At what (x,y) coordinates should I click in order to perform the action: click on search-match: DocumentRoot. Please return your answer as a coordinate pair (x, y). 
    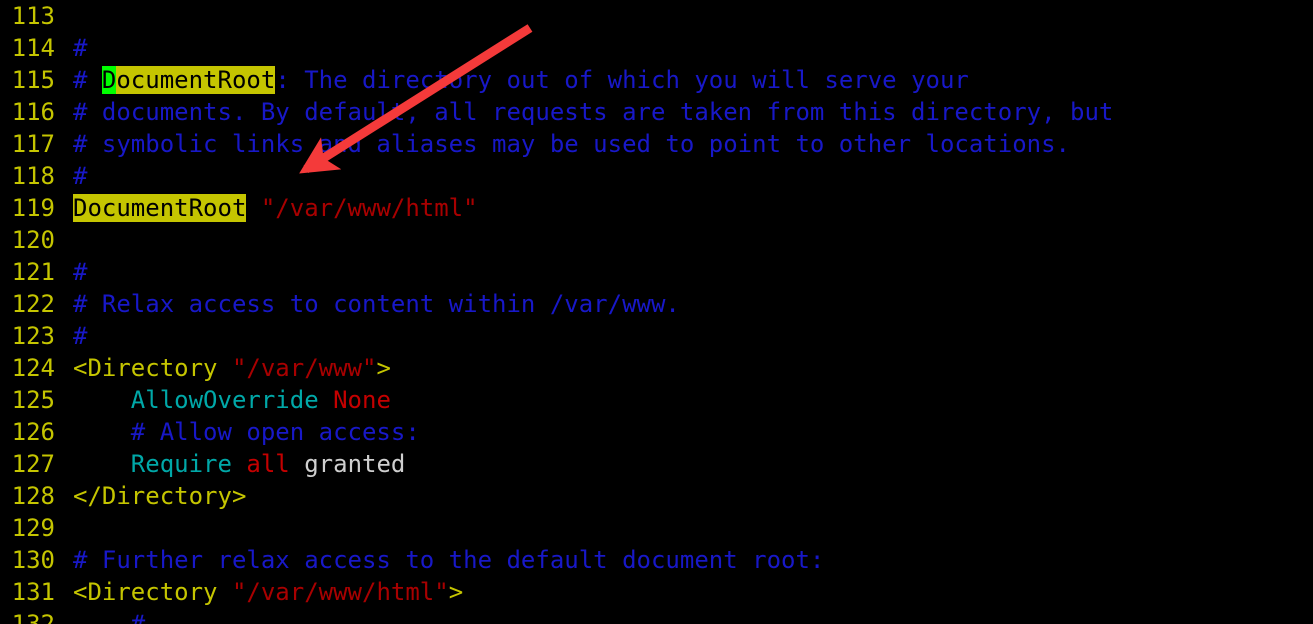
    Looking at the image, I should click on (160, 208).